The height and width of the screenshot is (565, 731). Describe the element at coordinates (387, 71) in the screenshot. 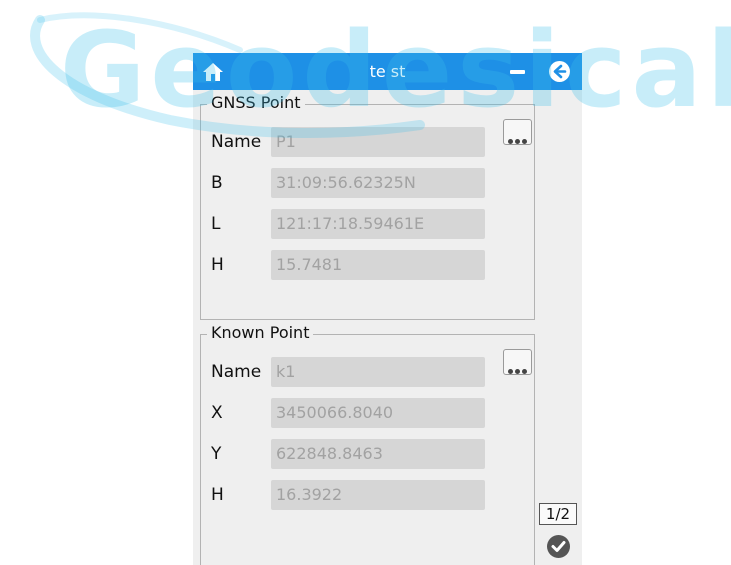

I see `title-bar: te st` at that location.